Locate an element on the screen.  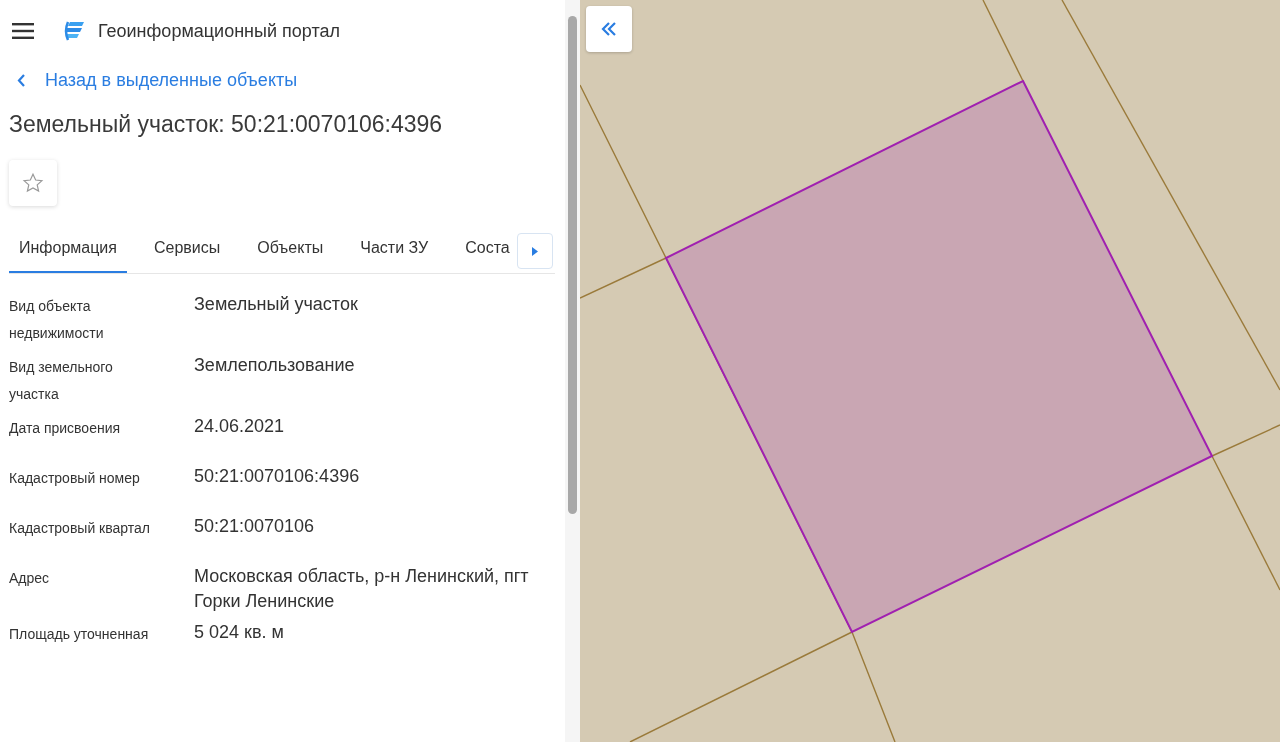
tab: Соста is located at coordinates (487, 249).